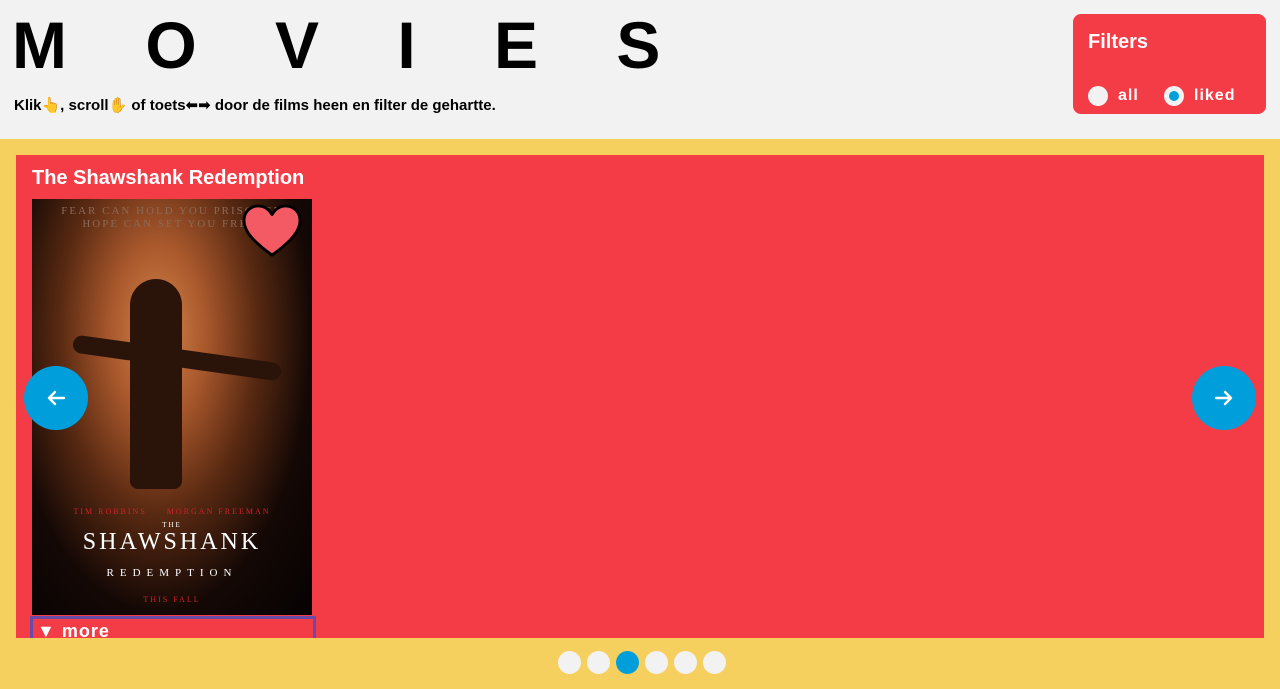 The width and height of the screenshot is (1280, 689). What do you see at coordinates (272, 231) in the screenshot?
I see `heart-icon` at bounding box center [272, 231].